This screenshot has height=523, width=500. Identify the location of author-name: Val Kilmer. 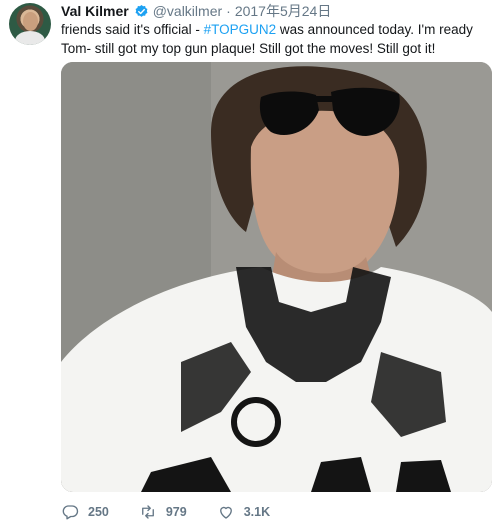
(95, 11).